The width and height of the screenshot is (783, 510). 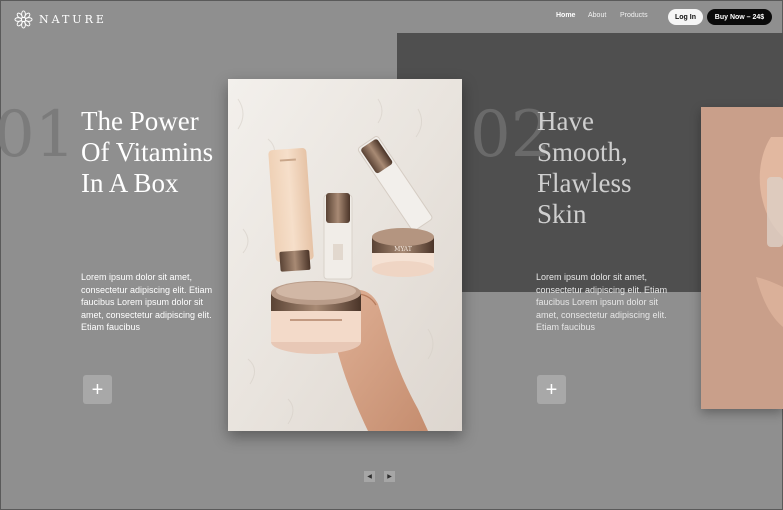 I want to click on next-slide-button: ▶, so click(x=389, y=476).